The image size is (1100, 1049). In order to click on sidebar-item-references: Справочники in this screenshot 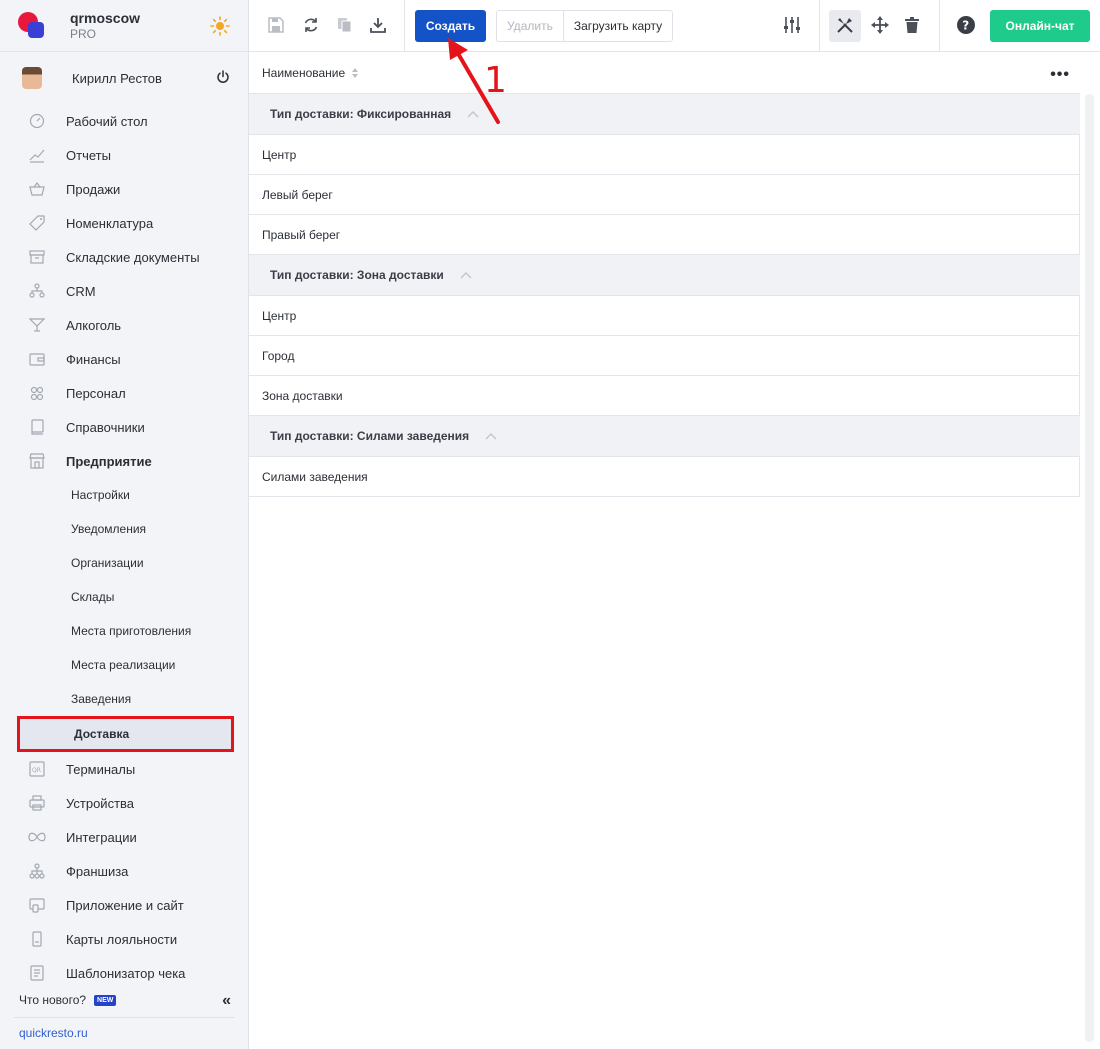, I will do `click(124, 427)`.